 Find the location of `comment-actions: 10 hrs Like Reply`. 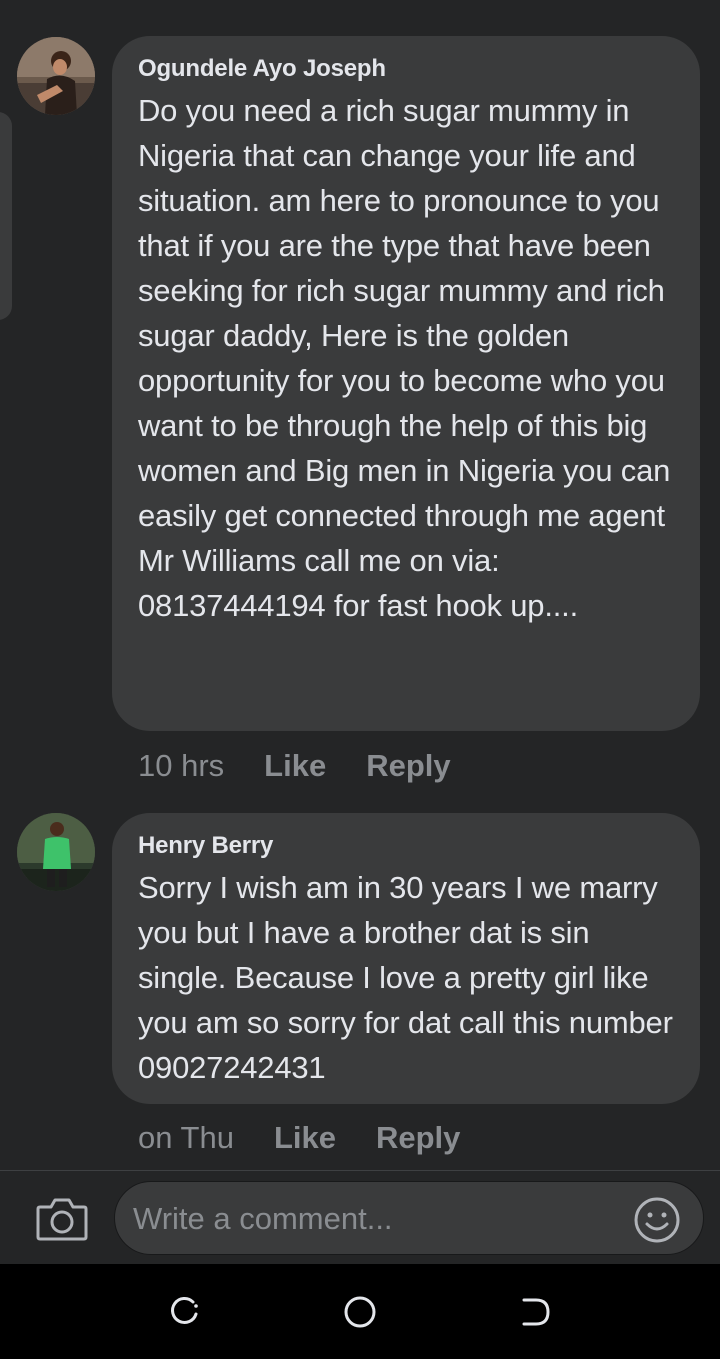

comment-actions: 10 hrs Like Reply is located at coordinates (294, 766).